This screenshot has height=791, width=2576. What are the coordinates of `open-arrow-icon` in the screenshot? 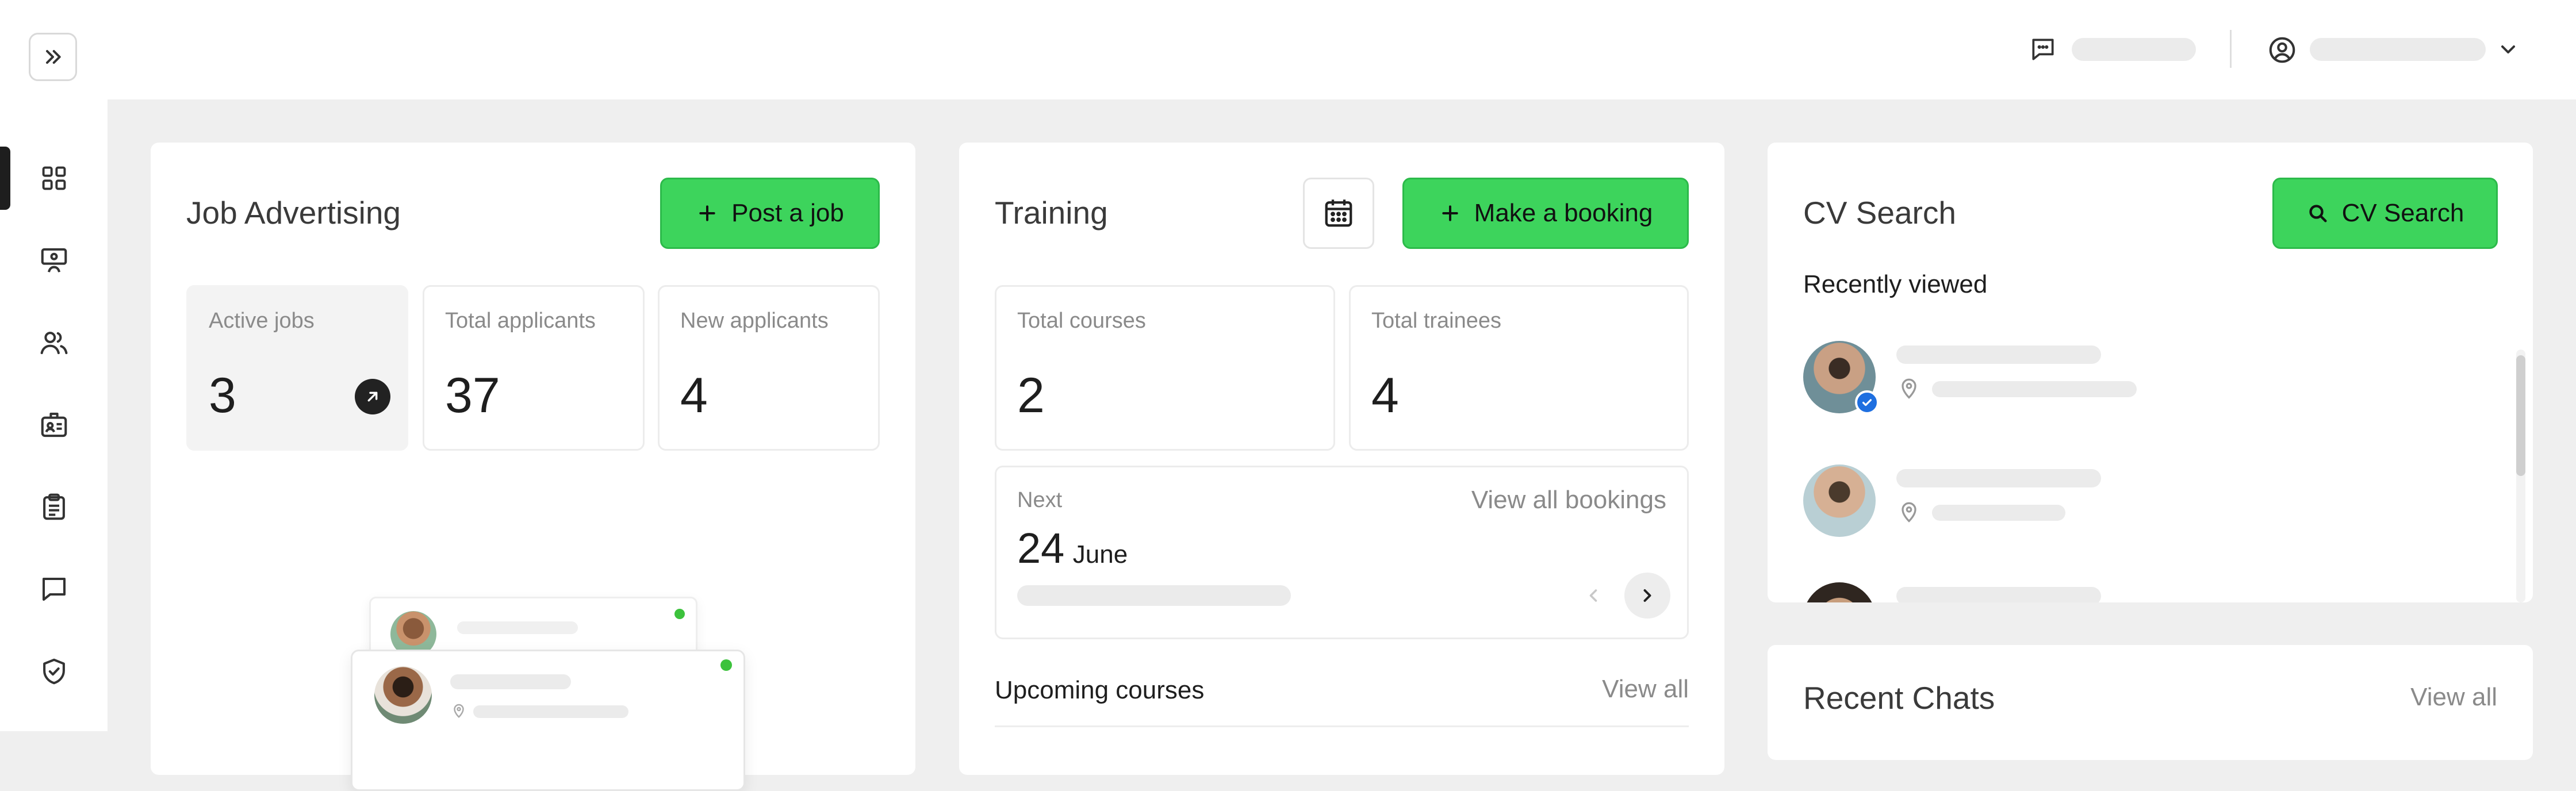 It's located at (372, 396).